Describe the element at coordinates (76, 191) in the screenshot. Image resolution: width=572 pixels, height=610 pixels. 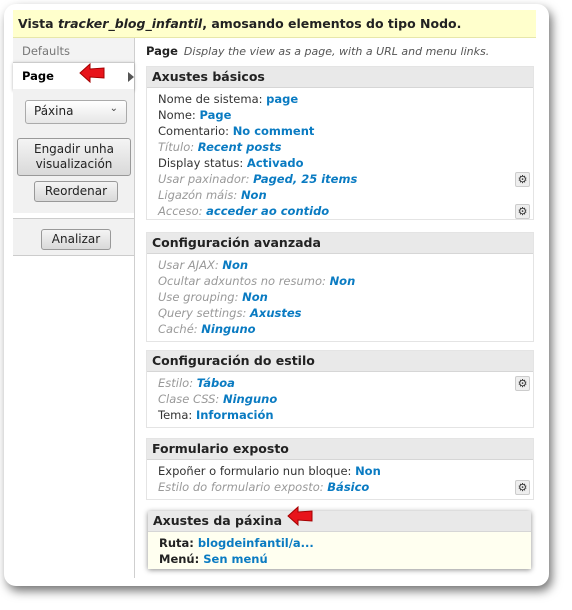
I see `reorder-button: Reordenar` at that location.